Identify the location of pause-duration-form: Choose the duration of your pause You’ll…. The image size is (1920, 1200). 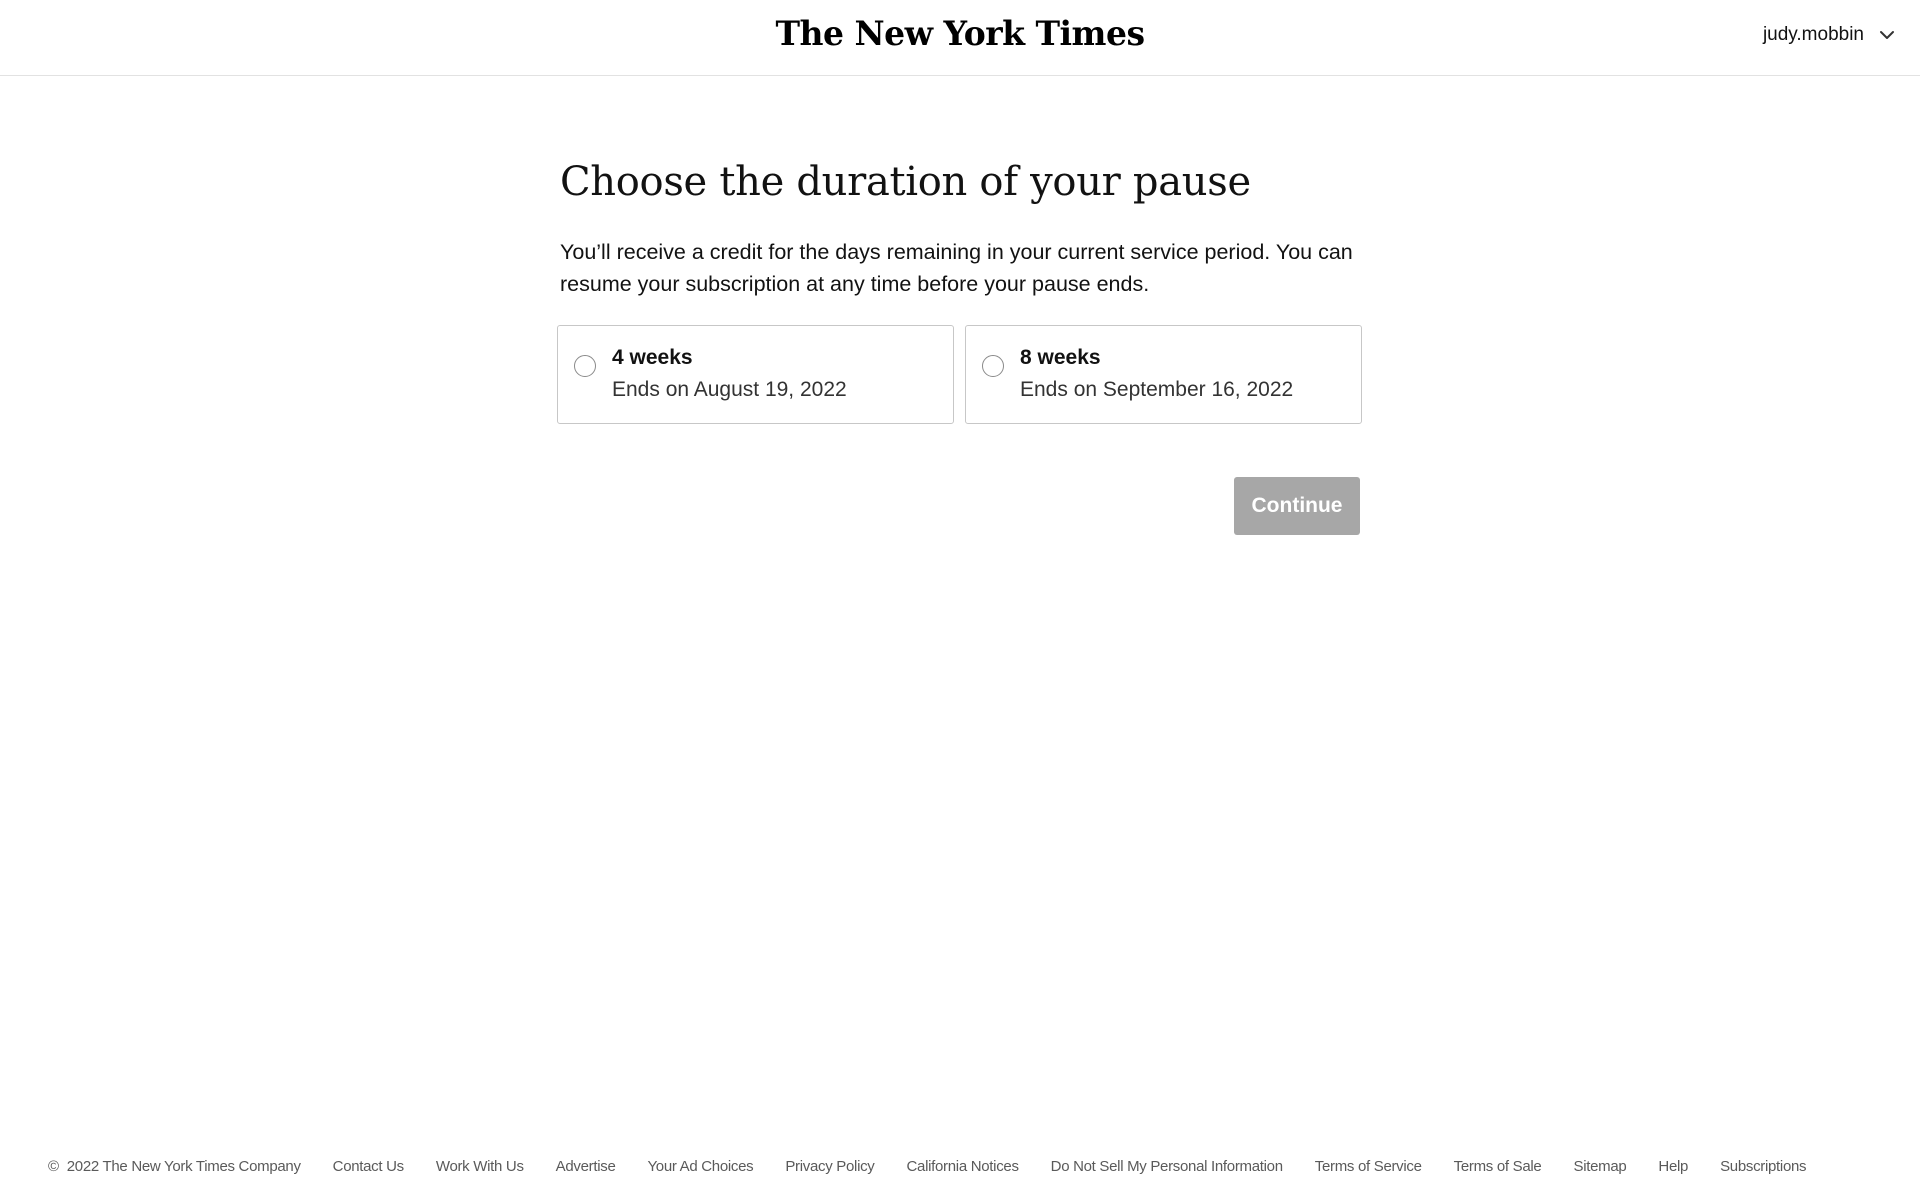
(960, 342).